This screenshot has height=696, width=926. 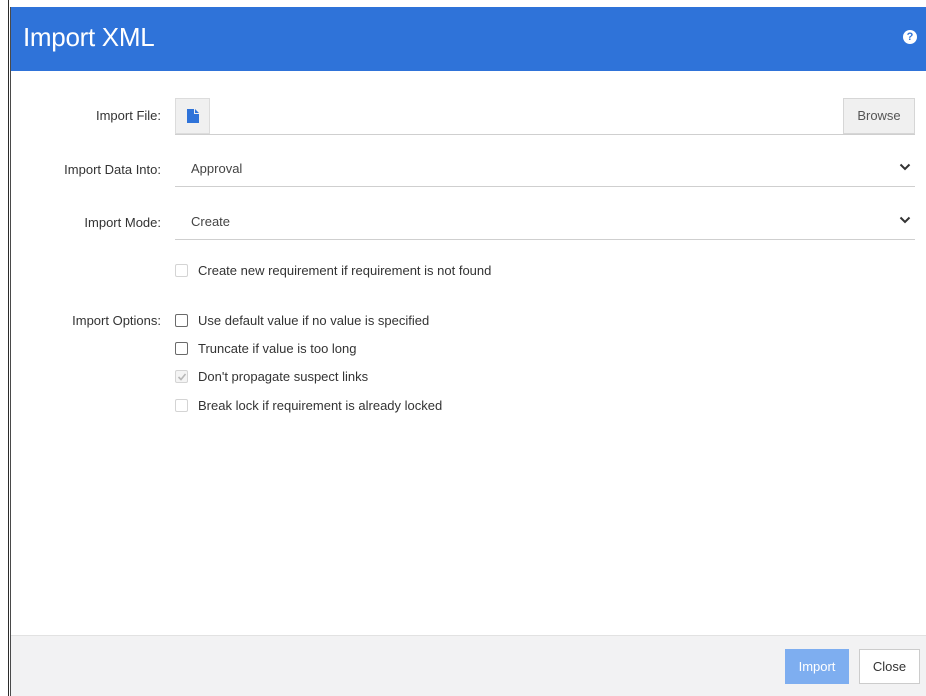 What do you see at coordinates (545, 222) in the screenshot?
I see `import-mode-select: Create` at bounding box center [545, 222].